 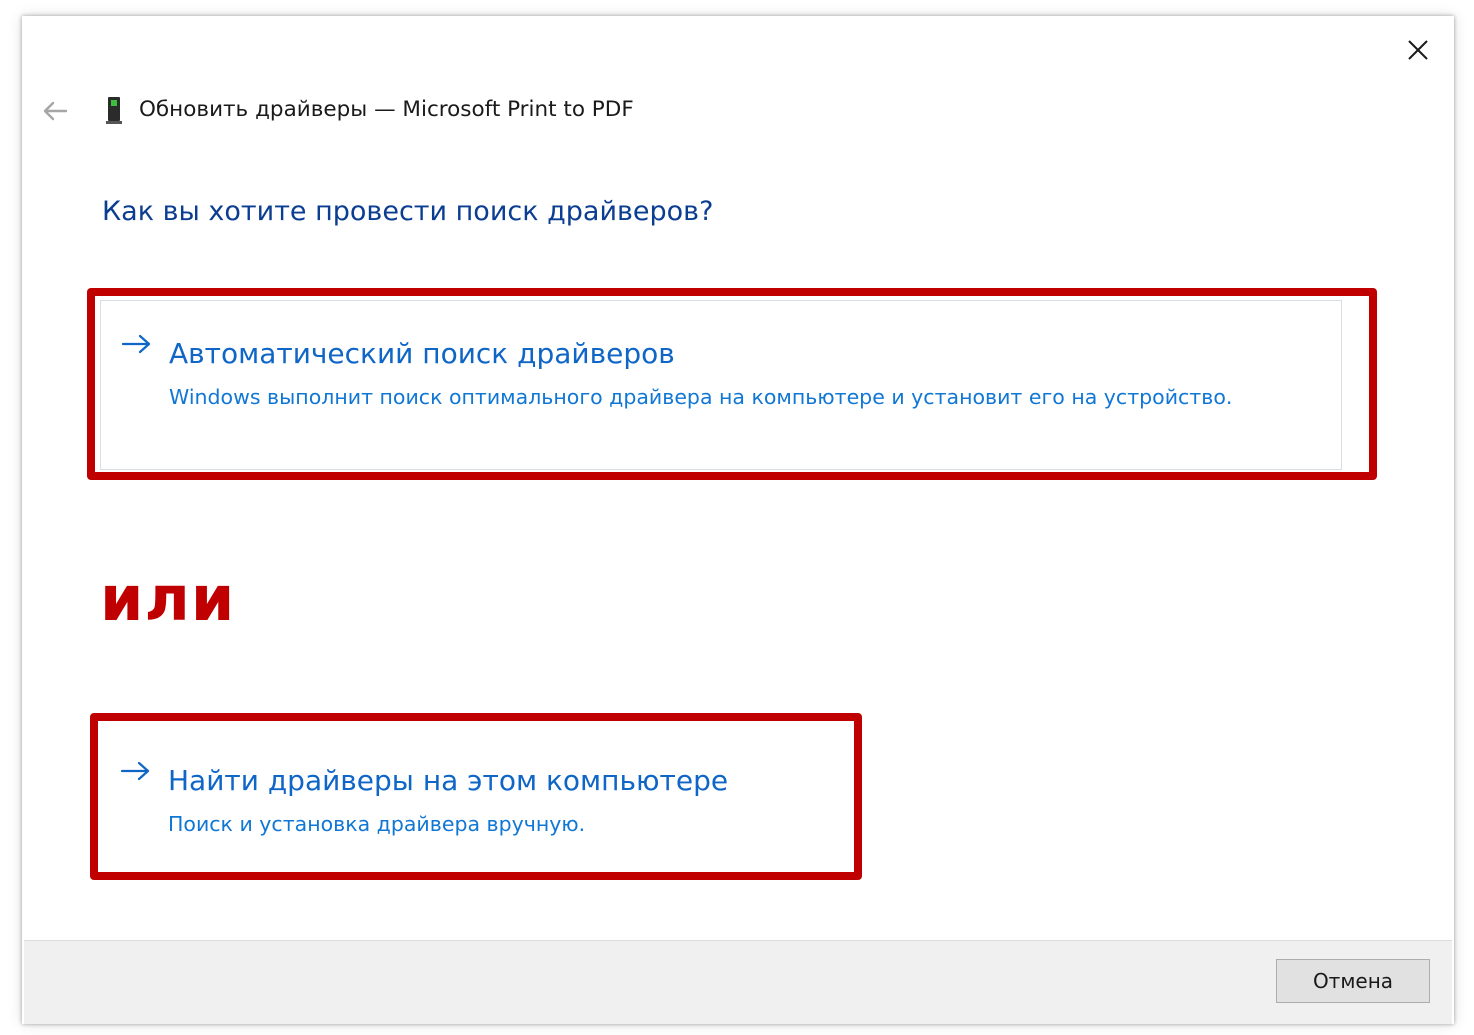 What do you see at coordinates (408, 211) in the screenshot?
I see `page-heading: Как вы хотите провести поиск драйверов?` at bounding box center [408, 211].